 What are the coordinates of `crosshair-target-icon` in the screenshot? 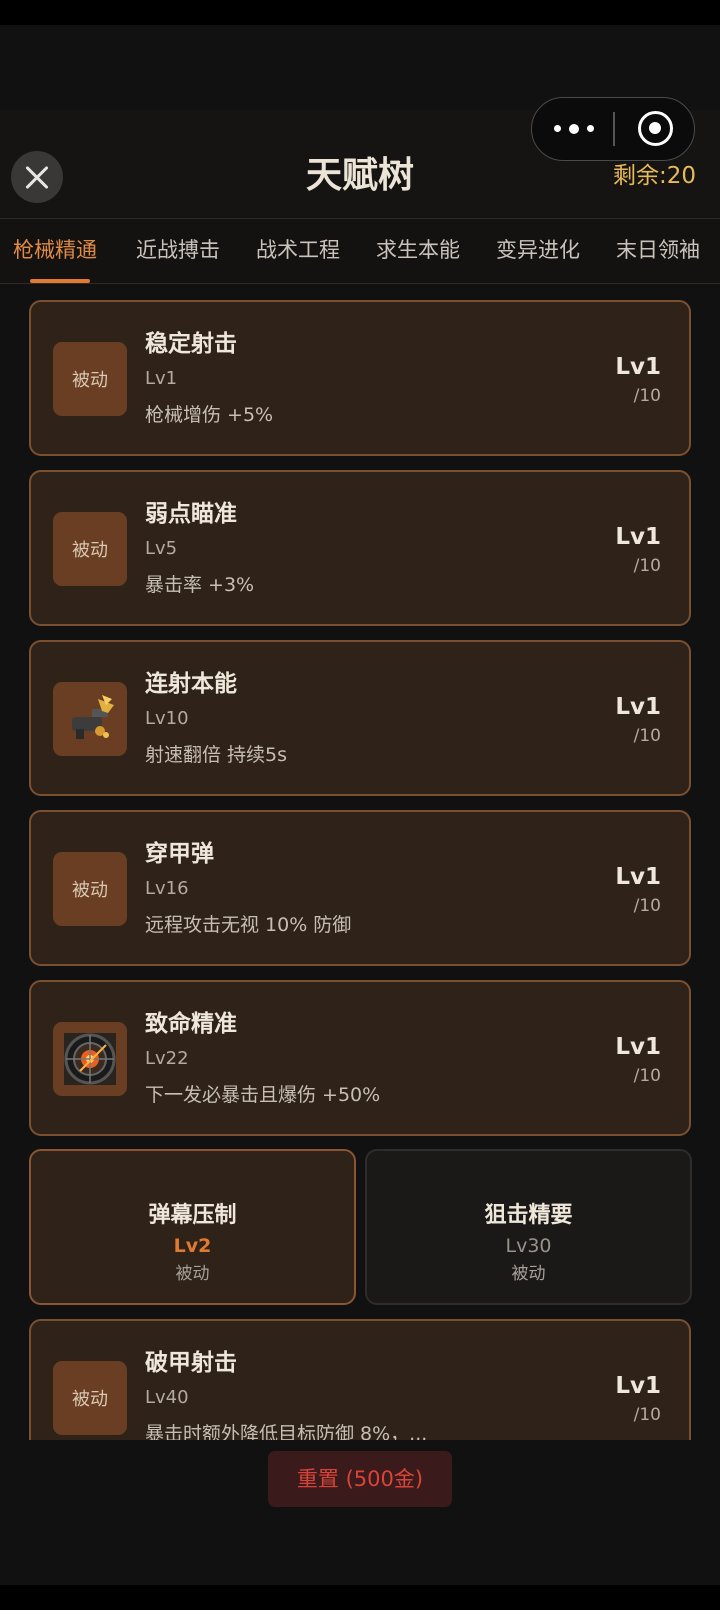 It's located at (90, 1059).